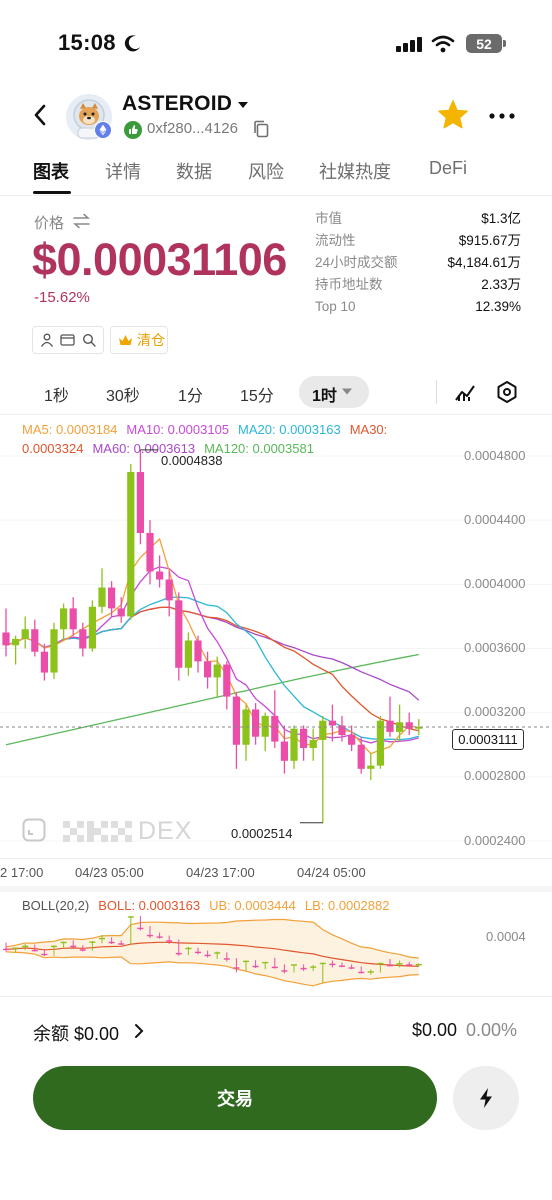 This screenshot has width=552, height=1200. Describe the element at coordinates (81, 221) in the screenshot. I see `swap-arrows-icon` at that location.